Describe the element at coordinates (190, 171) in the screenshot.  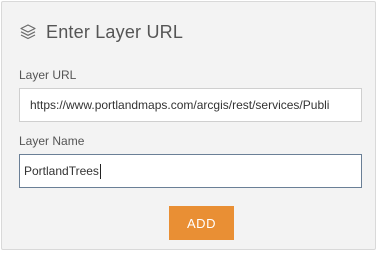
I see `layer-name-input: PortlandTrees` at that location.